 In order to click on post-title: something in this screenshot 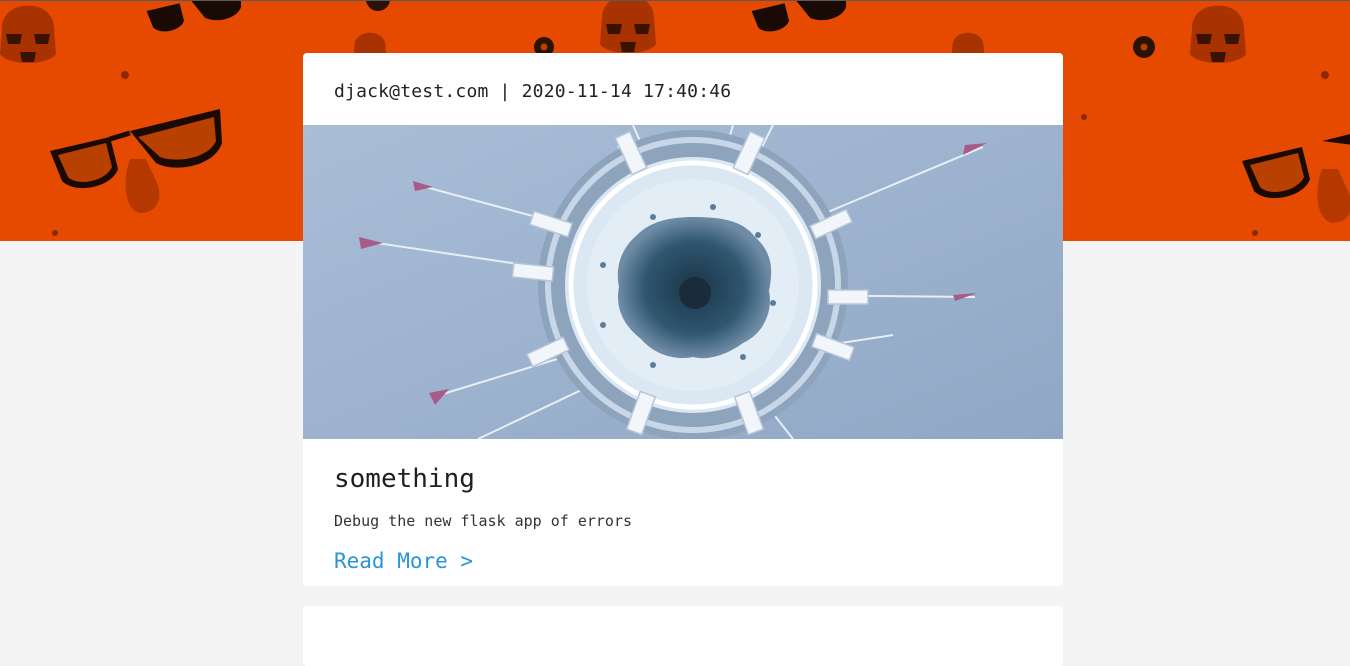, I will do `click(404, 479)`.